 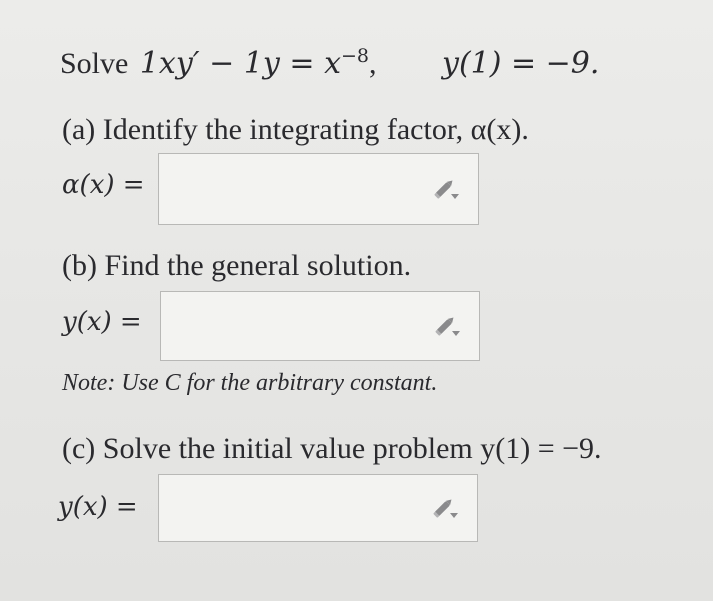 I want to click on part-b-prompt: (b) Find the general solution., so click(x=237, y=265).